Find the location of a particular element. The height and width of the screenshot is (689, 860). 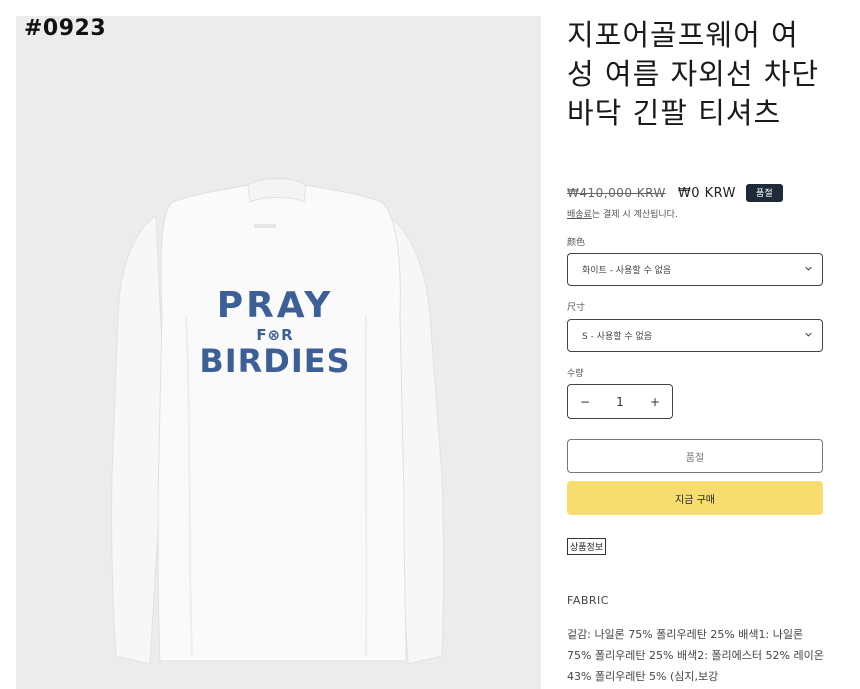

quantity-stepper: − 1 + is located at coordinates (620, 401).